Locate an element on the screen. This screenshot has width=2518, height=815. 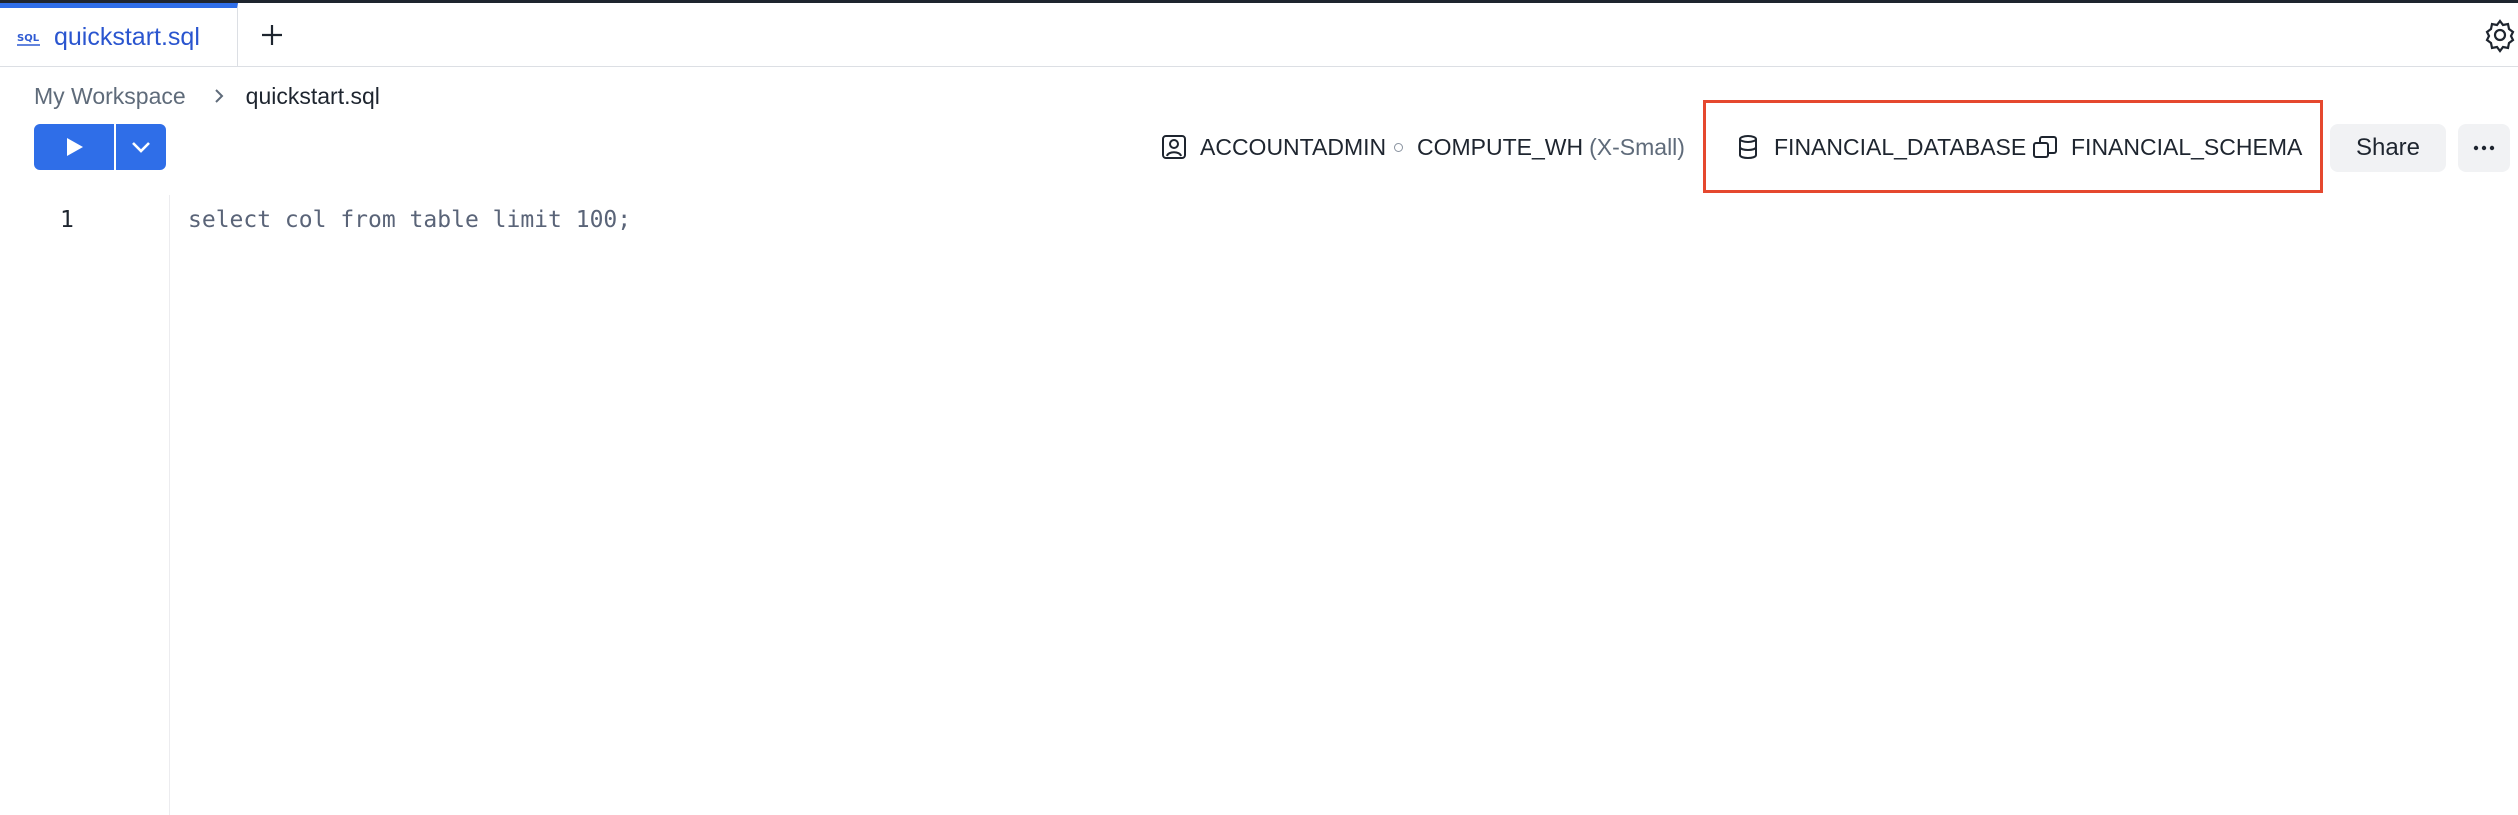
run-options-dropdown is located at coordinates (141, 147).